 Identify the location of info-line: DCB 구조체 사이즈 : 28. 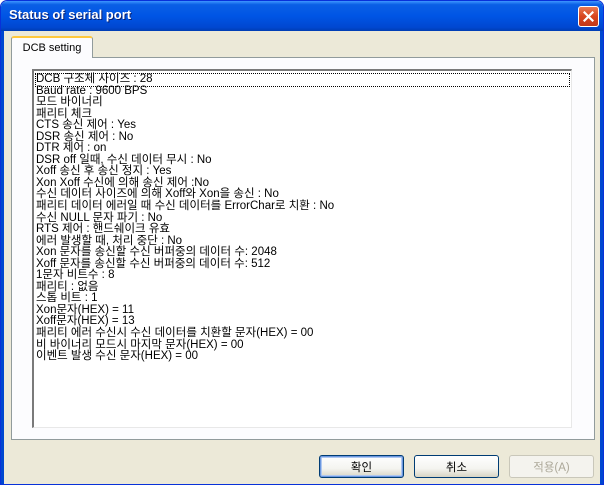
(302, 80).